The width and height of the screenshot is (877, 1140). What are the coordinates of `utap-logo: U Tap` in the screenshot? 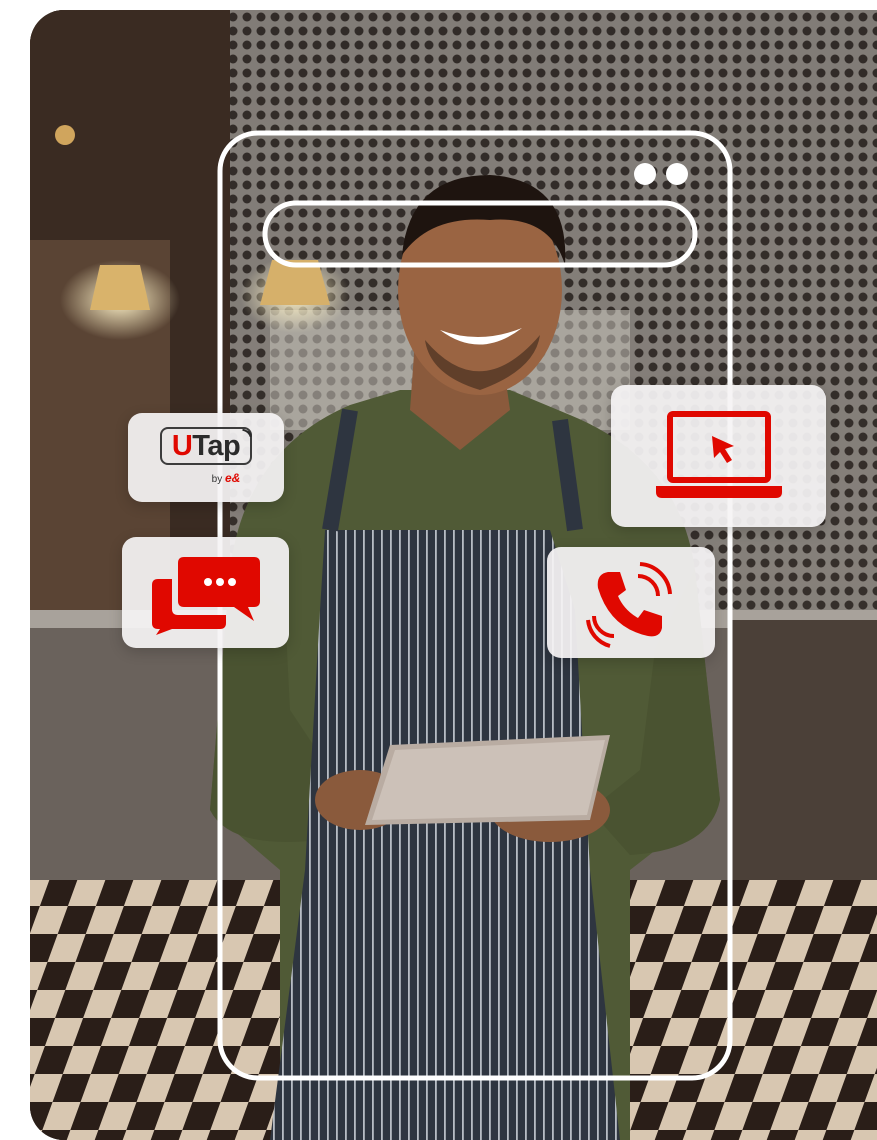 It's located at (206, 445).